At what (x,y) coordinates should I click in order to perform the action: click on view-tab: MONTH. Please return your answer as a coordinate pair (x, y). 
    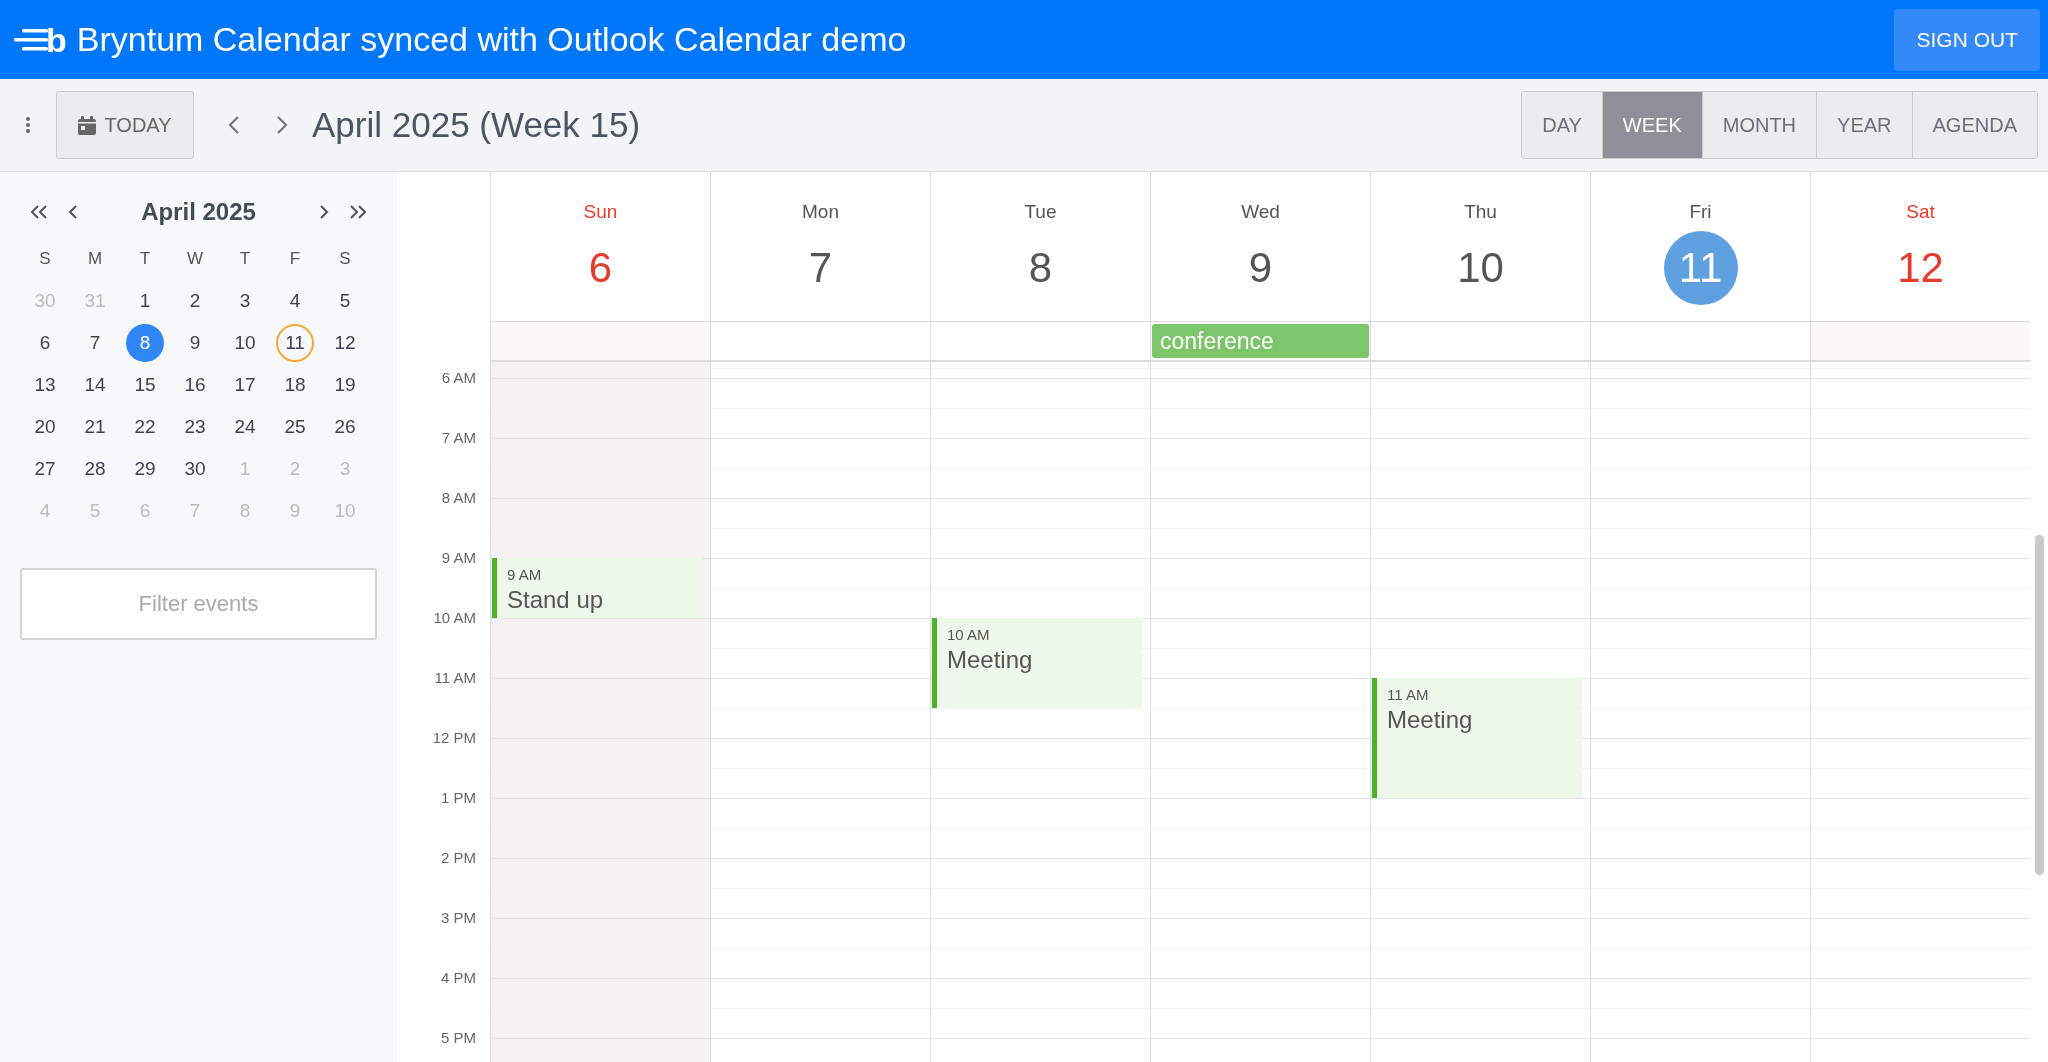
    Looking at the image, I should click on (1760, 125).